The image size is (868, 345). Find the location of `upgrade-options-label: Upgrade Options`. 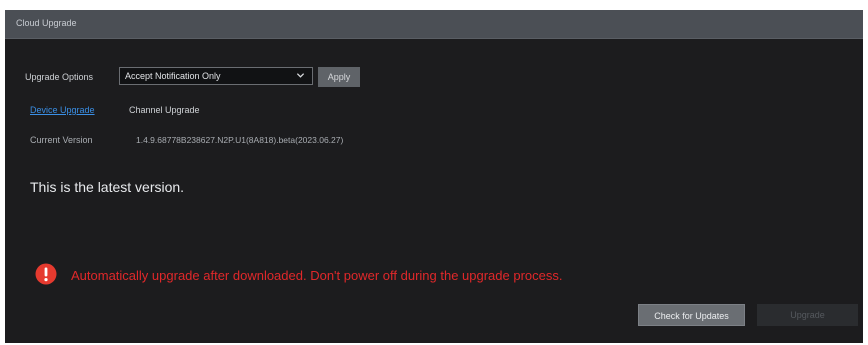

upgrade-options-label: Upgrade Options is located at coordinates (59, 77).